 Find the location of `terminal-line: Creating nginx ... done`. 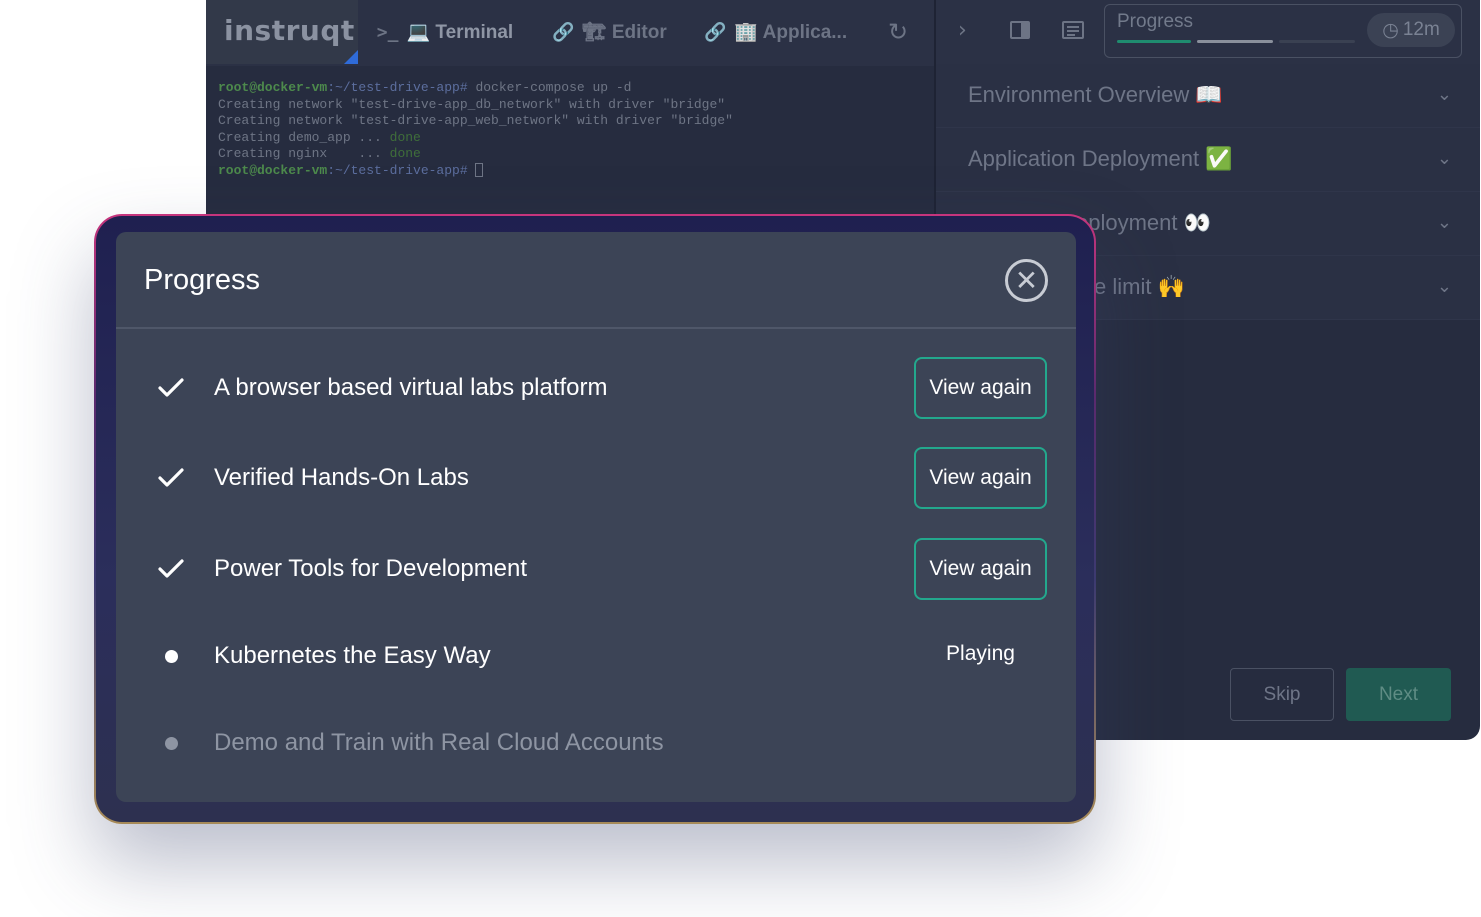

terminal-line: Creating nginx ... done is located at coordinates (319, 153).